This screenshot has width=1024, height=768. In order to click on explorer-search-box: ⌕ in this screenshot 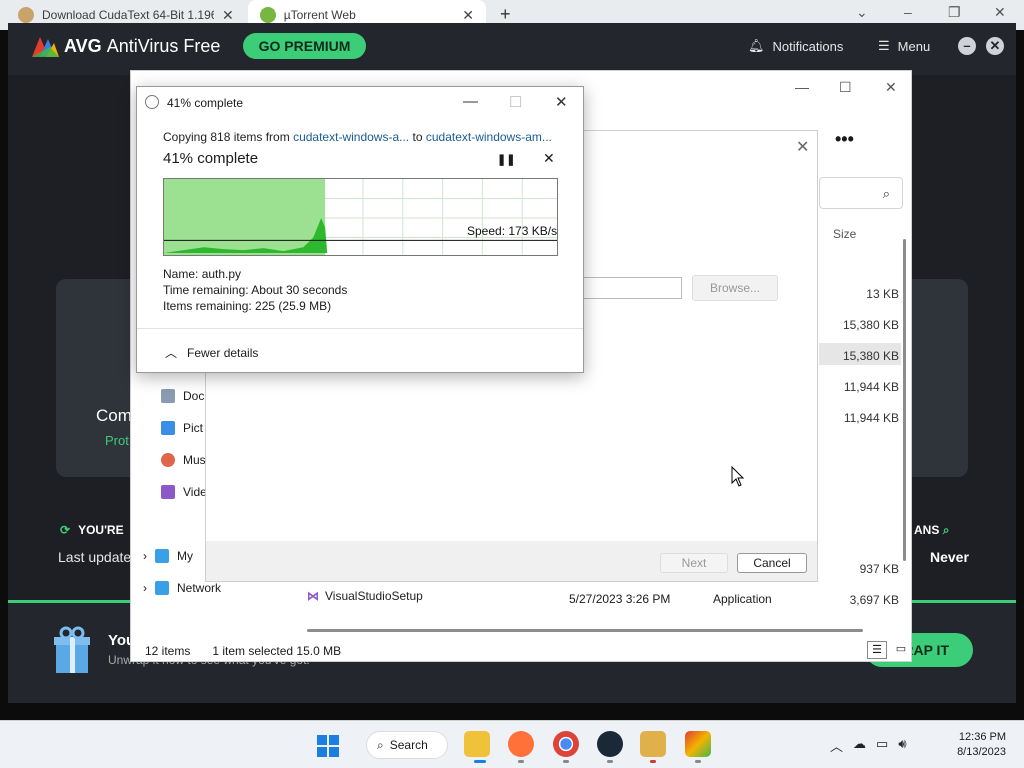, I will do `click(861, 193)`.